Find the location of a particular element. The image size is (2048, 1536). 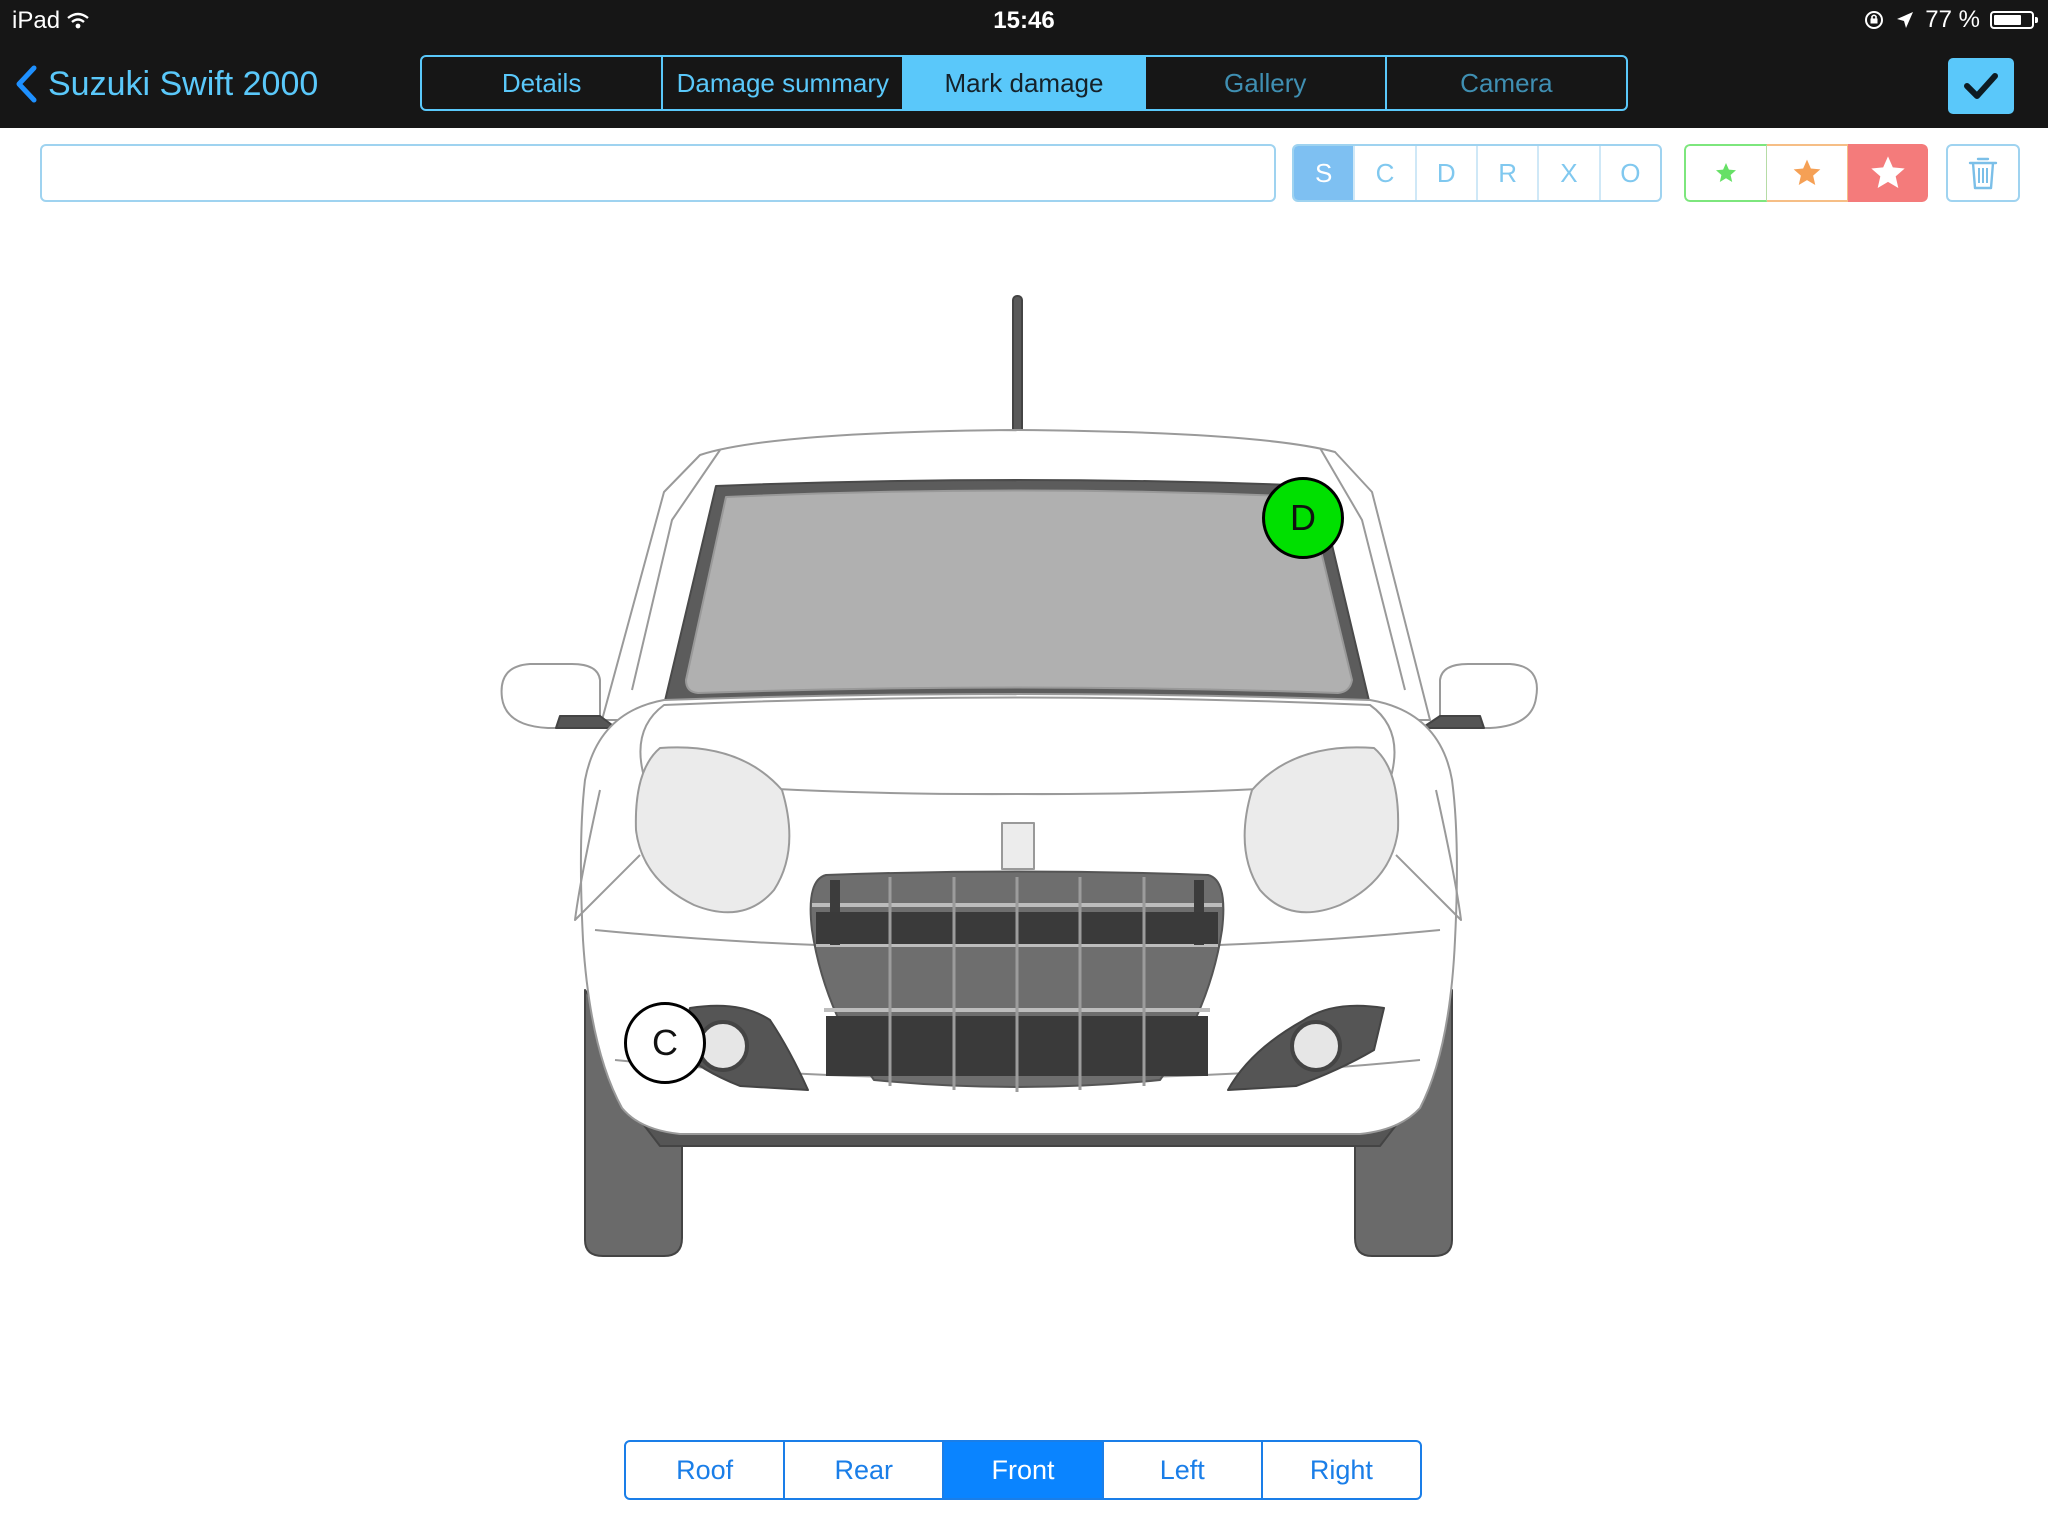

view-roof: Roof is located at coordinates (706, 1470).